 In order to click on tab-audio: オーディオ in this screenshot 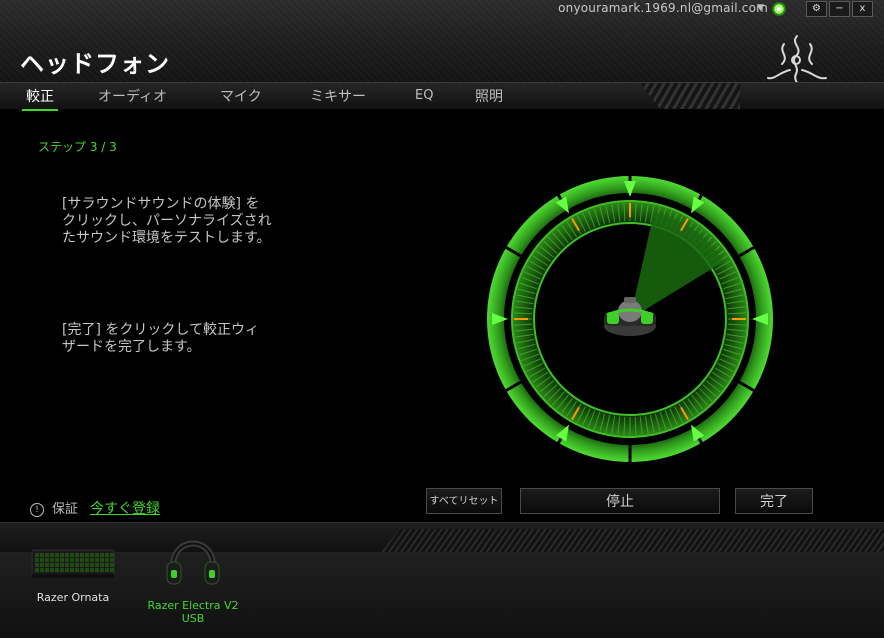, I will do `click(132, 96)`.